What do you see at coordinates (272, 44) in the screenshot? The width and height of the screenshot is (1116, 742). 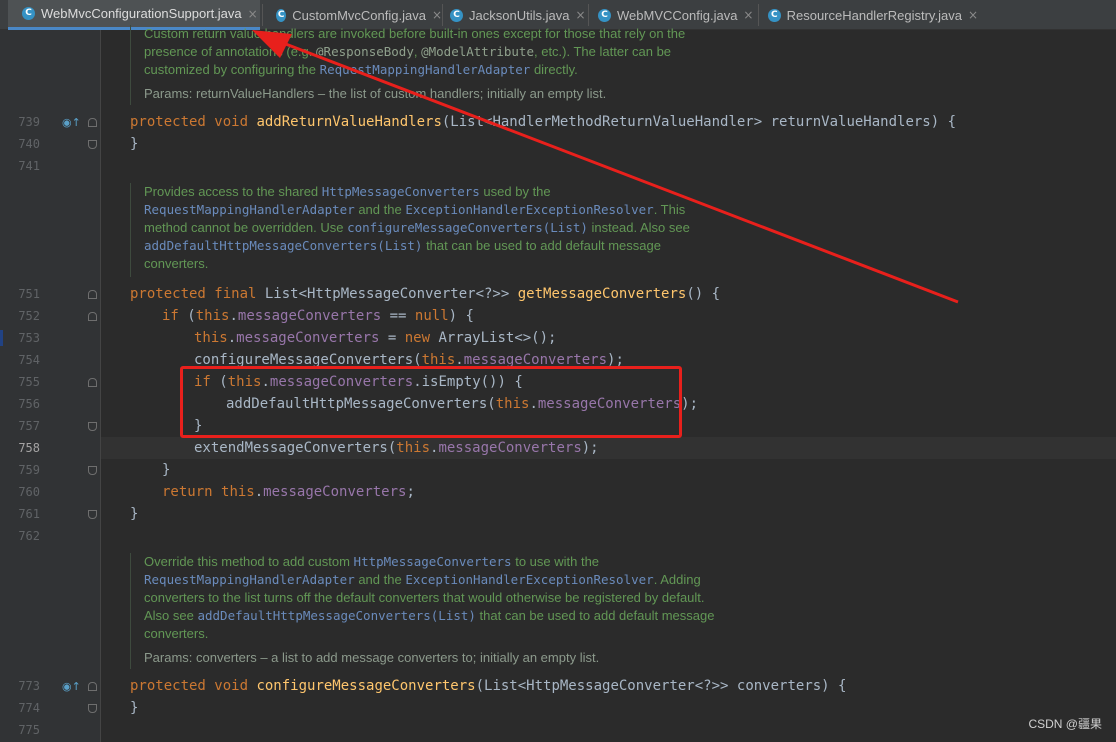 I see `arrow-head` at bounding box center [272, 44].